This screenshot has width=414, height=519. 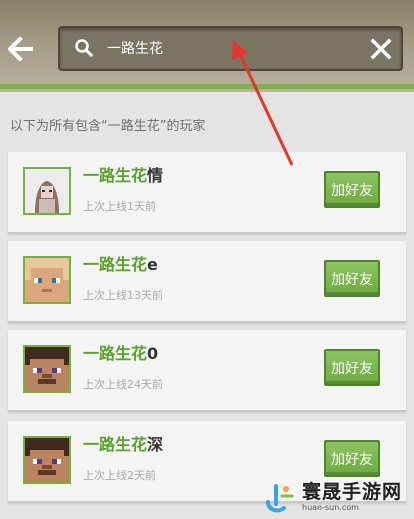 I want to click on watermark-title: 寰晟手游网, so click(x=352, y=492).